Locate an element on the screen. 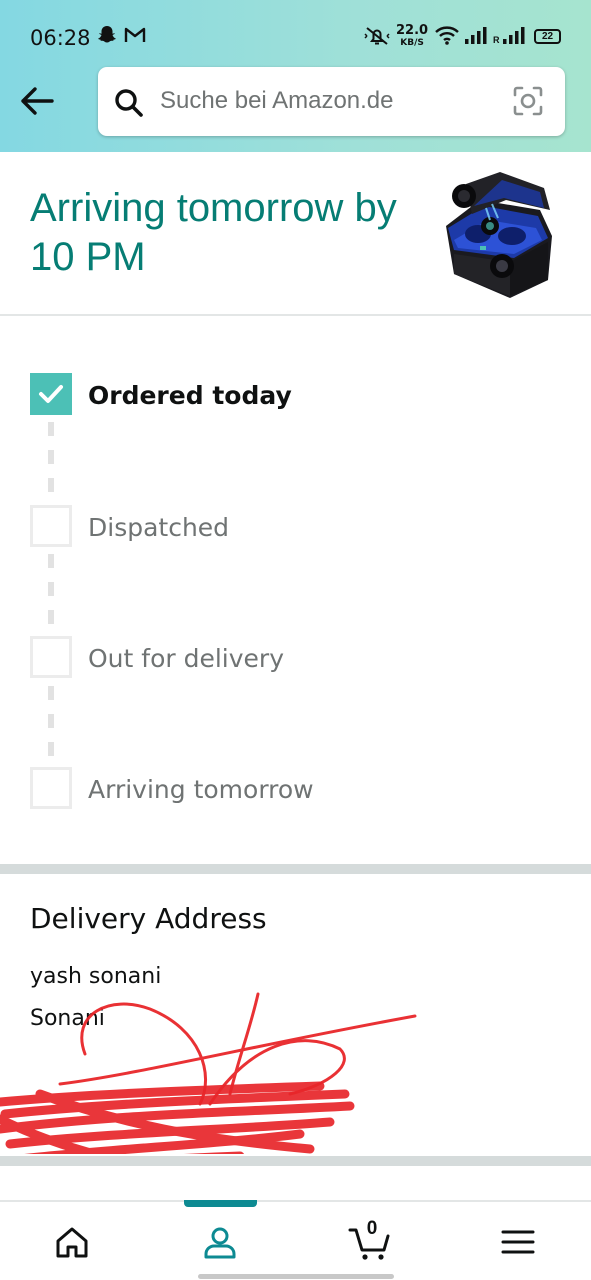 This screenshot has width=591, height=1280. gmail-icon is located at coordinates (135, 37).